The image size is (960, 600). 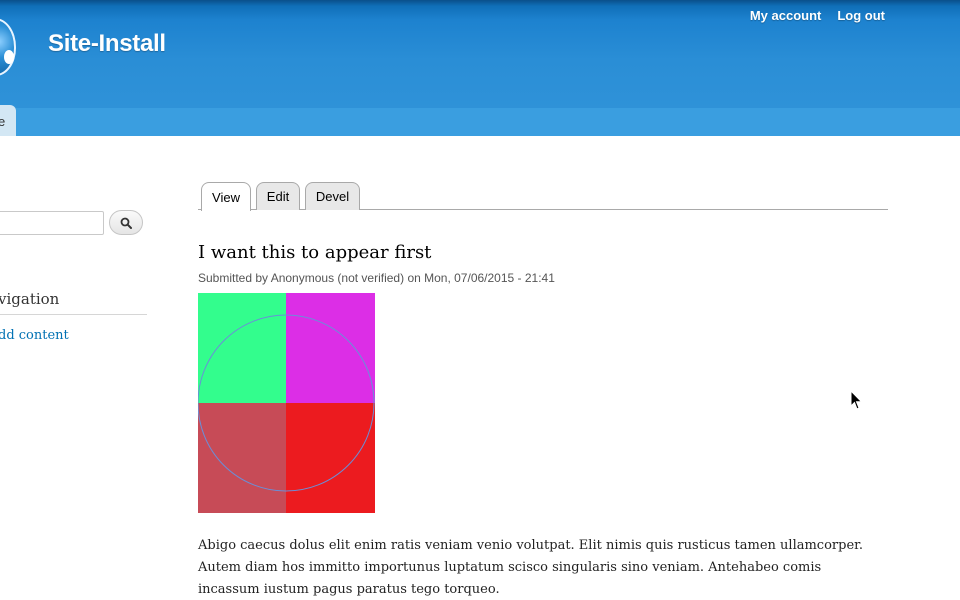 I want to click on main-menu-tab-label: e, so click(x=3, y=121).